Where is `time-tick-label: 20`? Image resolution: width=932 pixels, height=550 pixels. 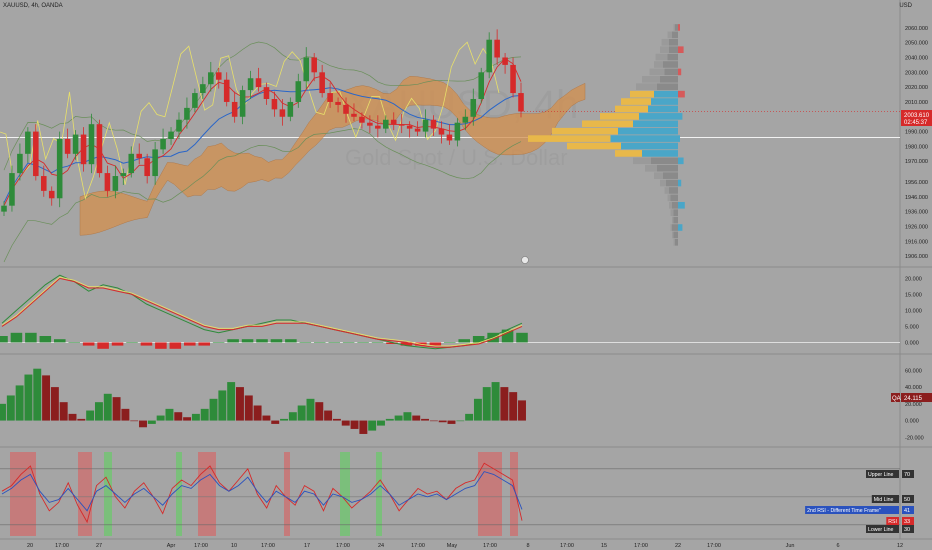 time-tick-label: 20 is located at coordinates (30, 546).